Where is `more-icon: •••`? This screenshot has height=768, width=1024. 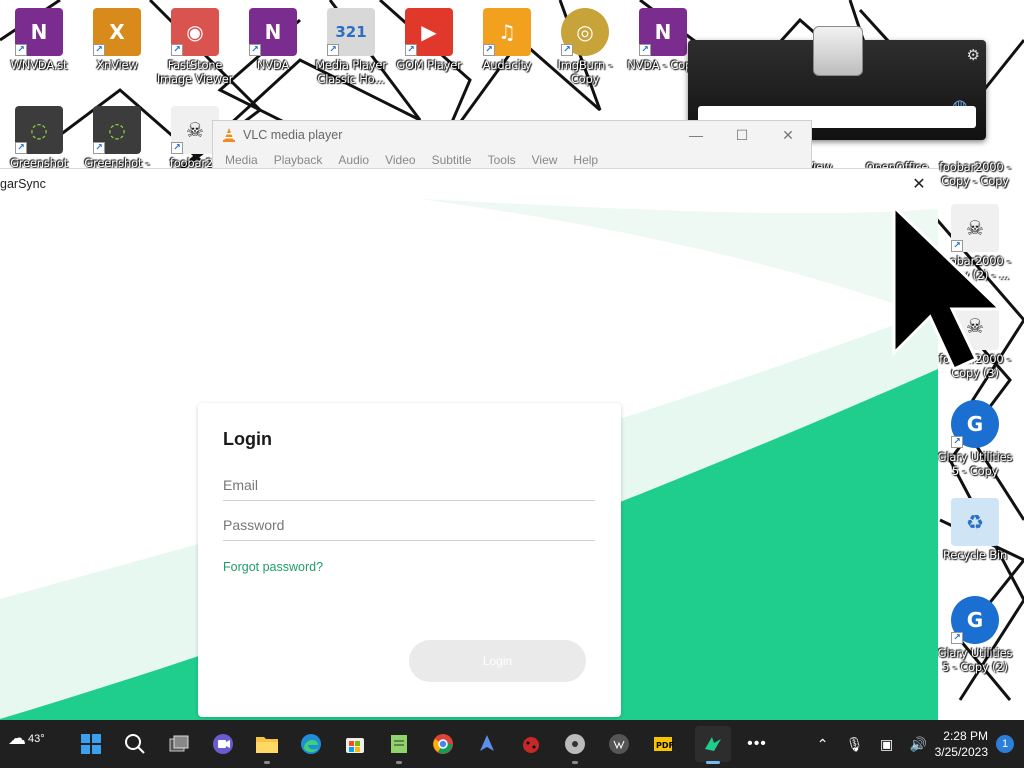
more-icon: ••• is located at coordinates (757, 743).